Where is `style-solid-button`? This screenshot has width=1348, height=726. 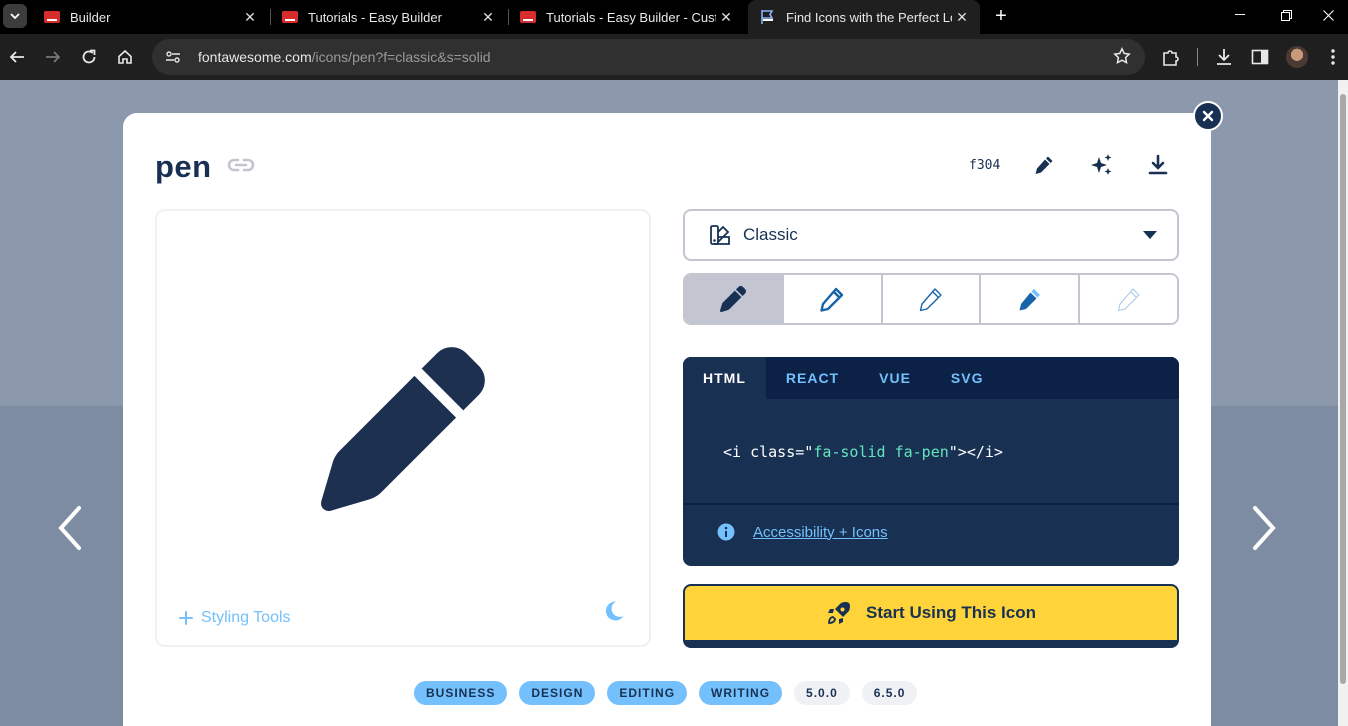
style-solid-button is located at coordinates (734, 299).